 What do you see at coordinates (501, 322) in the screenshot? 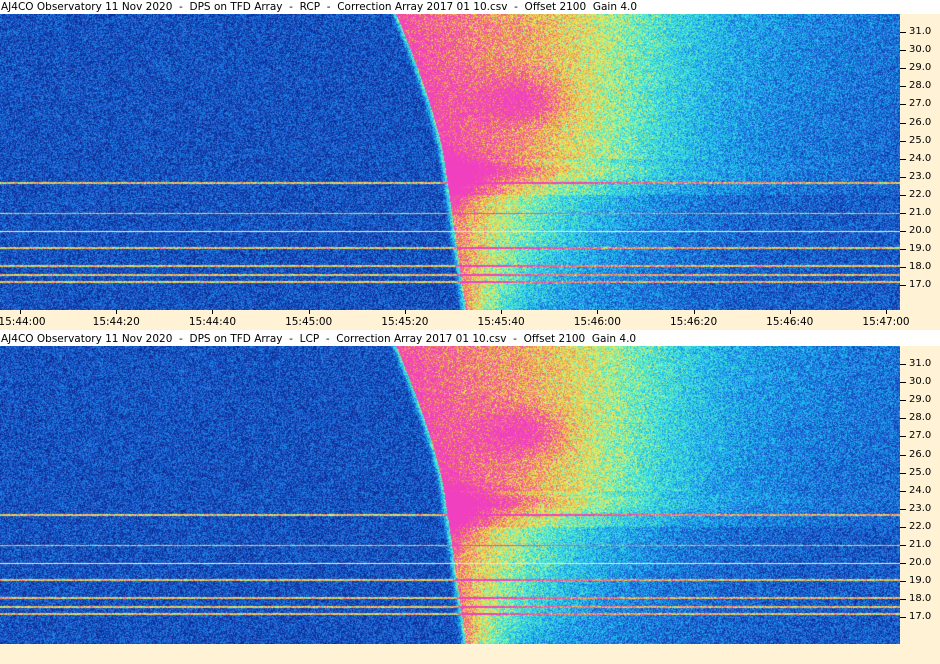
I see `time-tick-label: 15:45:40` at bounding box center [501, 322].